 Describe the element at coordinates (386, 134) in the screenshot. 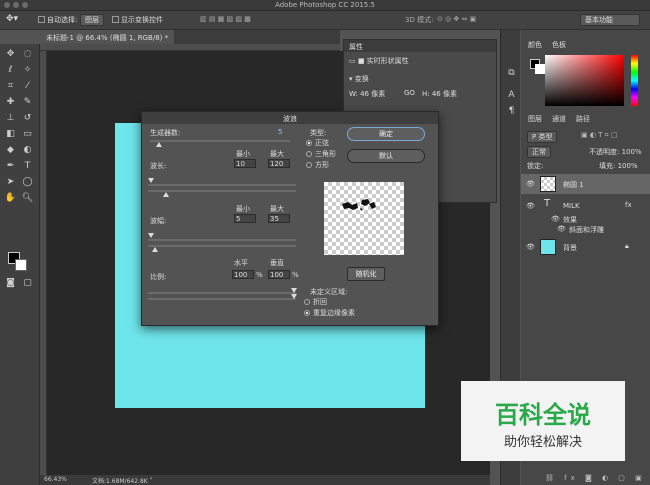

I see `ok-button: 确定` at that location.